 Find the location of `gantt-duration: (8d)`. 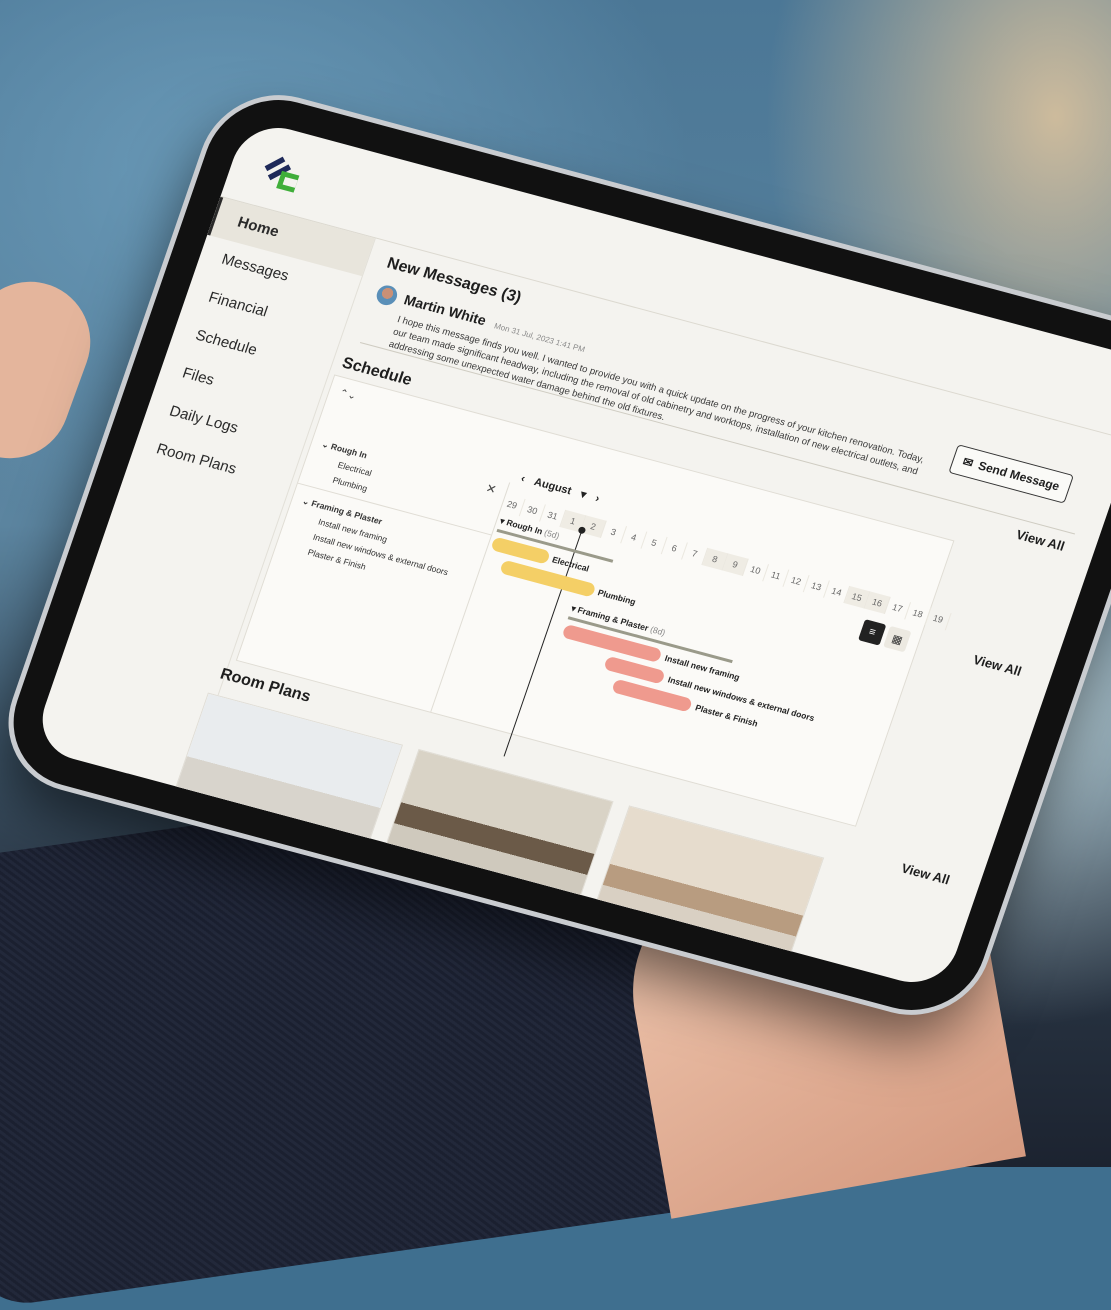

gantt-duration: (8d) is located at coordinates (657, 631).